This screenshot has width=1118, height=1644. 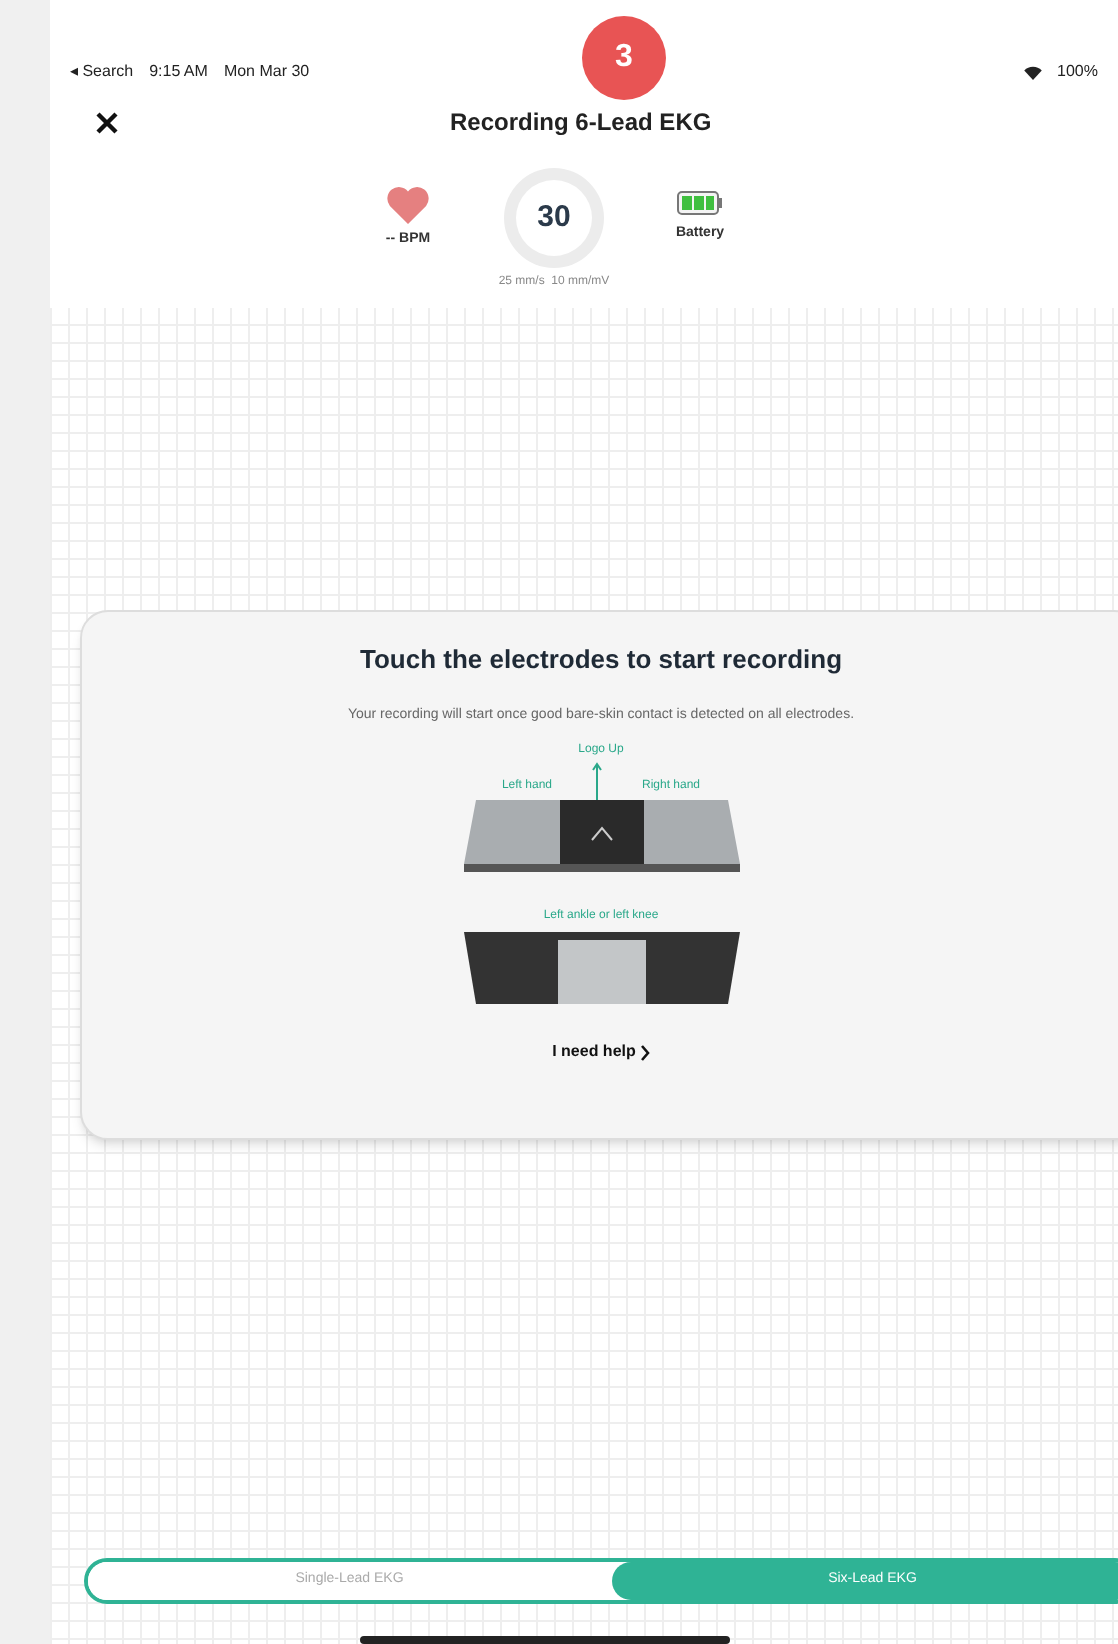 I want to click on wifi-icon, so click(x=1032, y=72).